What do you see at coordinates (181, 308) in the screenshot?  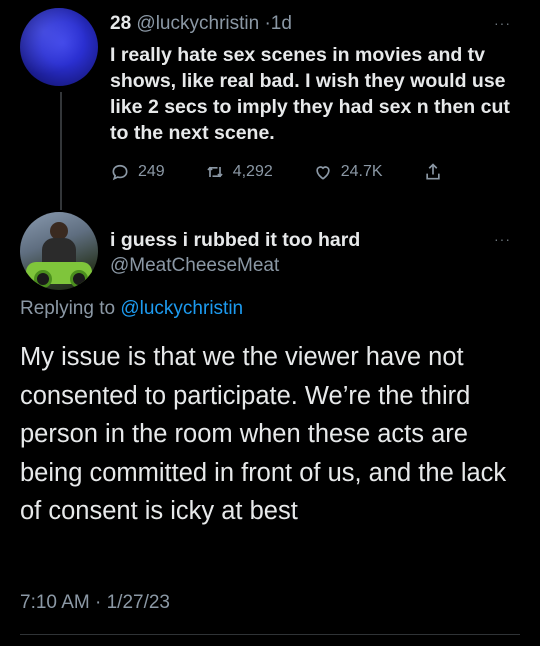 I see `replying-to-link: @luckychristin` at bounding box center [181, 308].